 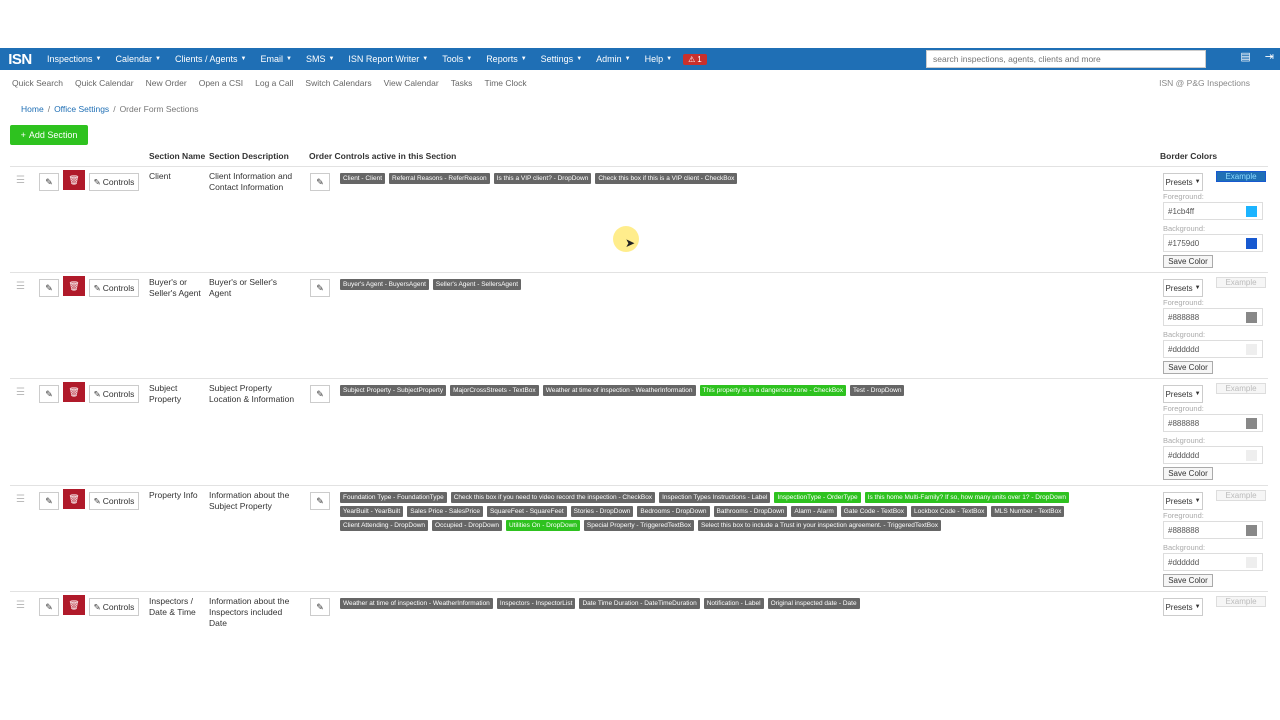 I want to click on subnav-open-csi: Open a CSI, so click(x=221, y=83).